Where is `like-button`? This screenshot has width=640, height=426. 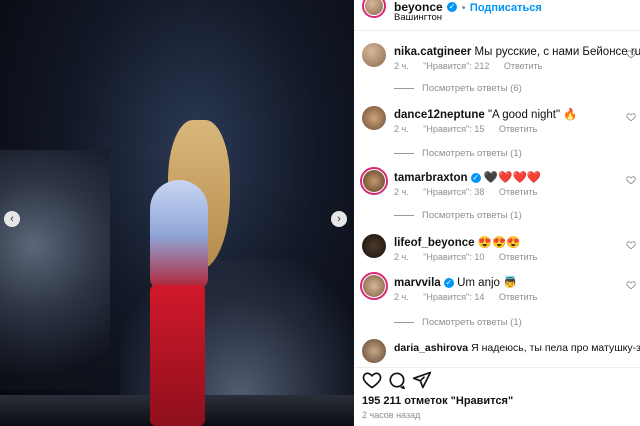 like-button is located at coordinates (372, 380).